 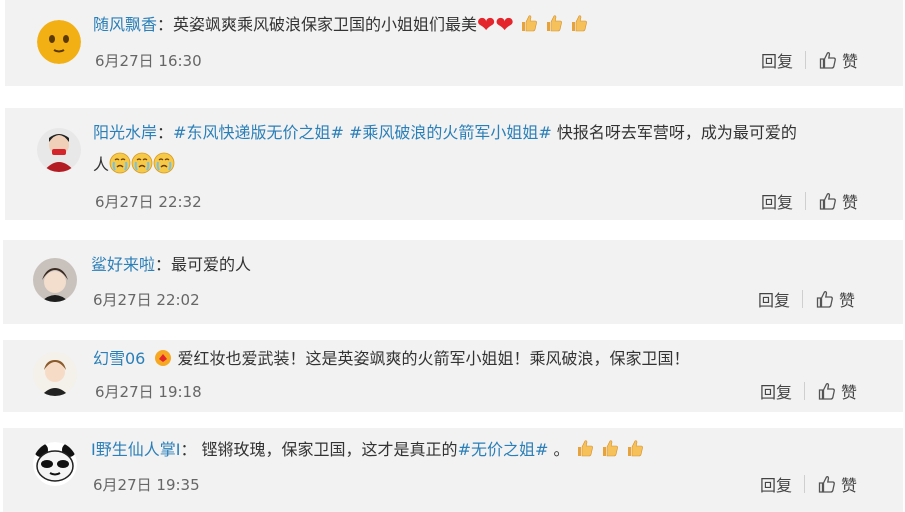 I want to click on comment-body: 随风飘香：英姿飒爽乘风破浪保家卫国的小姐姐们最美❤❤, so click(x=341, y=25).